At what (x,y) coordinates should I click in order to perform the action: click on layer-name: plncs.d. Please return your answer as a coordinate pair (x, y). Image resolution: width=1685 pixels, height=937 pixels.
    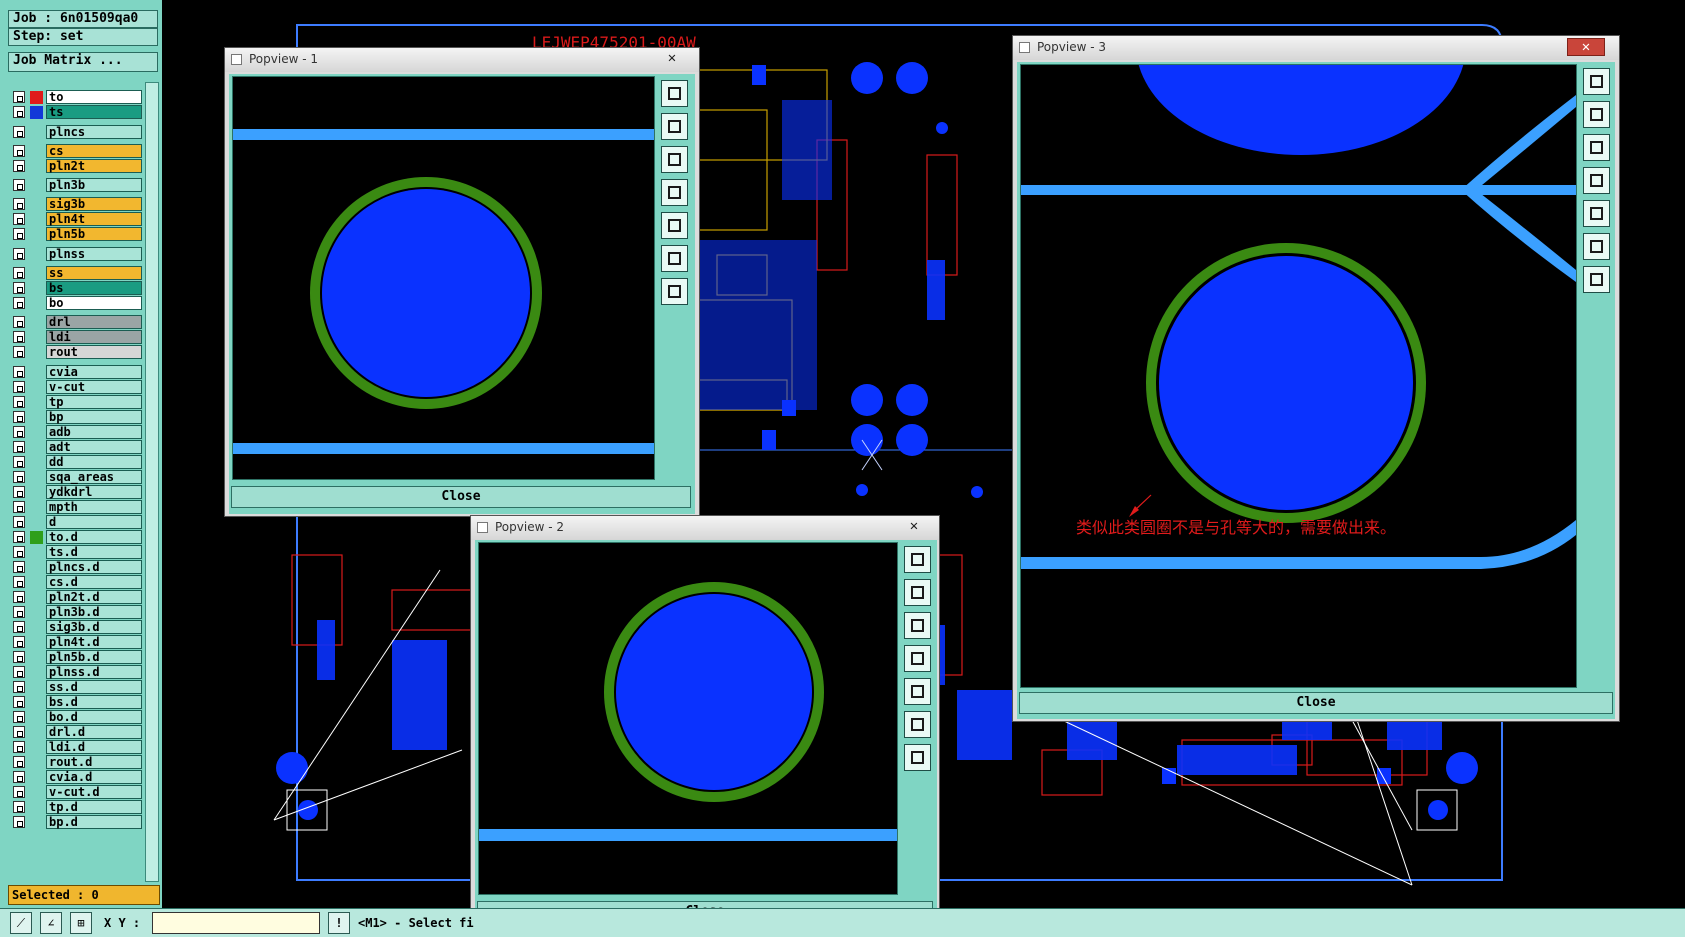
    Looking at the image, I should click on (94, 567).